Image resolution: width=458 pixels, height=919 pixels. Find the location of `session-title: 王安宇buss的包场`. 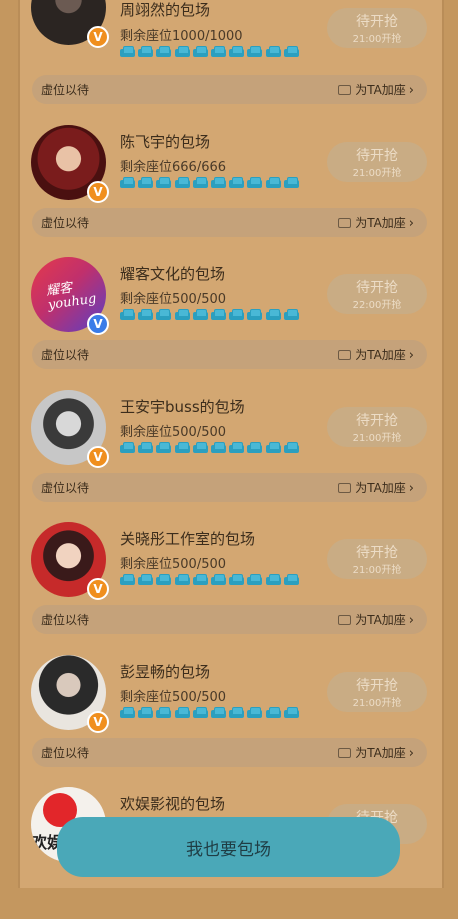

session-title: 王安宇buss的包场 is located at coordinates (182, 407).